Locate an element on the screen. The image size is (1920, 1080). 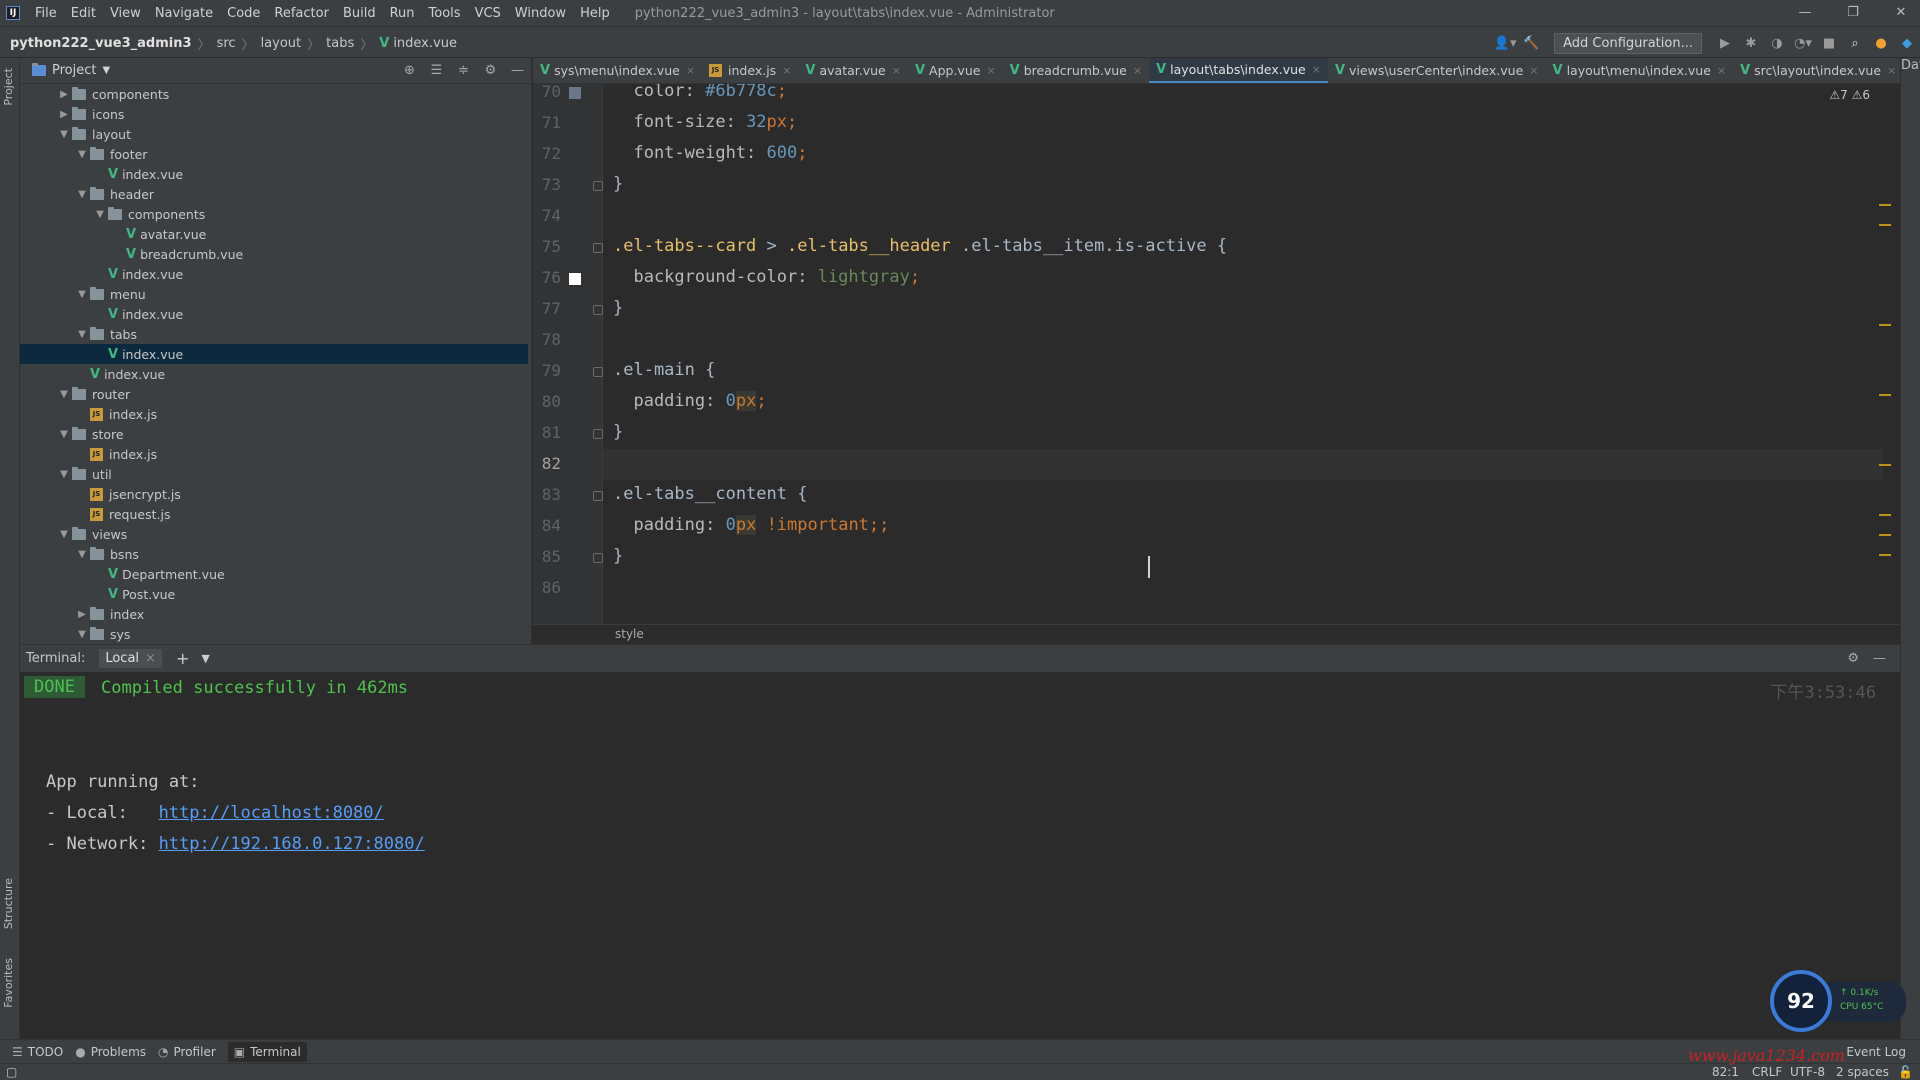
inspection-warnings: ⚠7 ⚠6 is located at coordinates (1849, 95).